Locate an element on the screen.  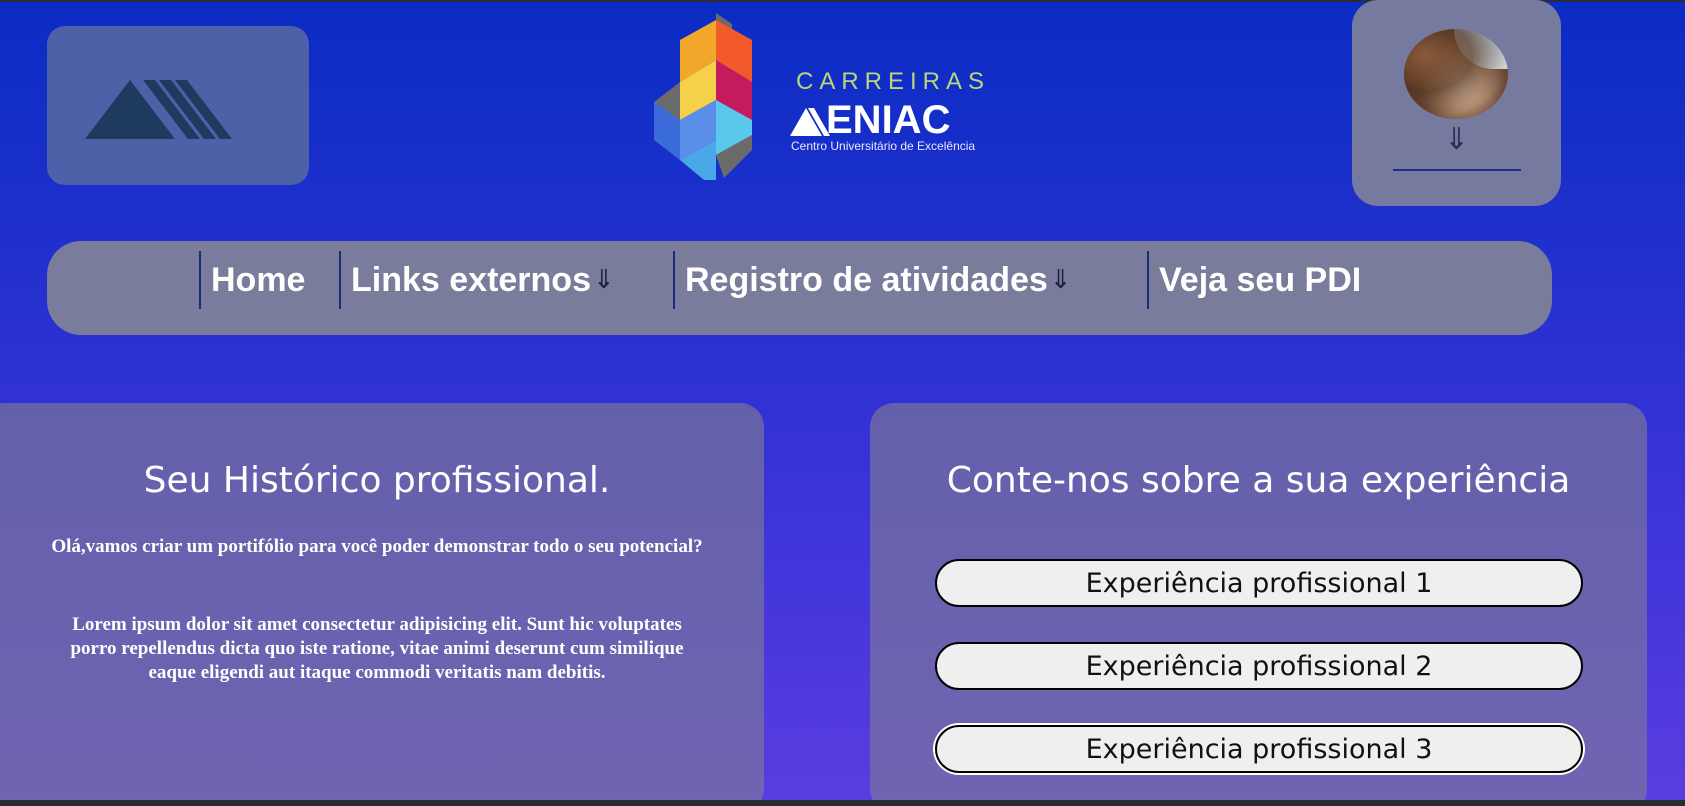
experience-button-1: Experiência profissional 1 is located at coordinates (1259, 583).